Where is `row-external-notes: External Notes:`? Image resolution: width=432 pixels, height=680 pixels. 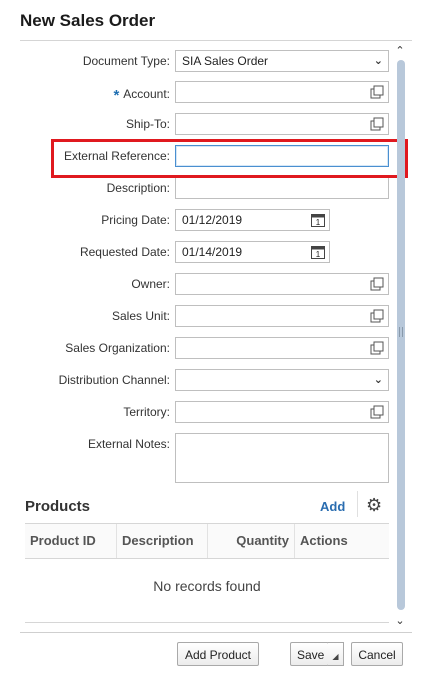
row-external-notes: External Notes: is located at coordinates (215, 459).